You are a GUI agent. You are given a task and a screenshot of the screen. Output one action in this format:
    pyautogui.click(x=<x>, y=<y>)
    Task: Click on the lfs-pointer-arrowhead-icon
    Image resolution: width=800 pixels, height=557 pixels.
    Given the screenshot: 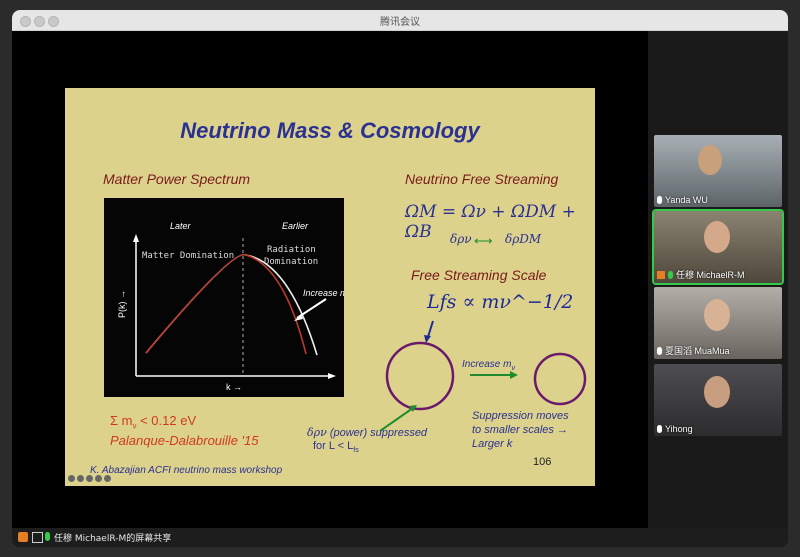 What is the action you would take?
    pyautogui.click(x=427, y=339)
    